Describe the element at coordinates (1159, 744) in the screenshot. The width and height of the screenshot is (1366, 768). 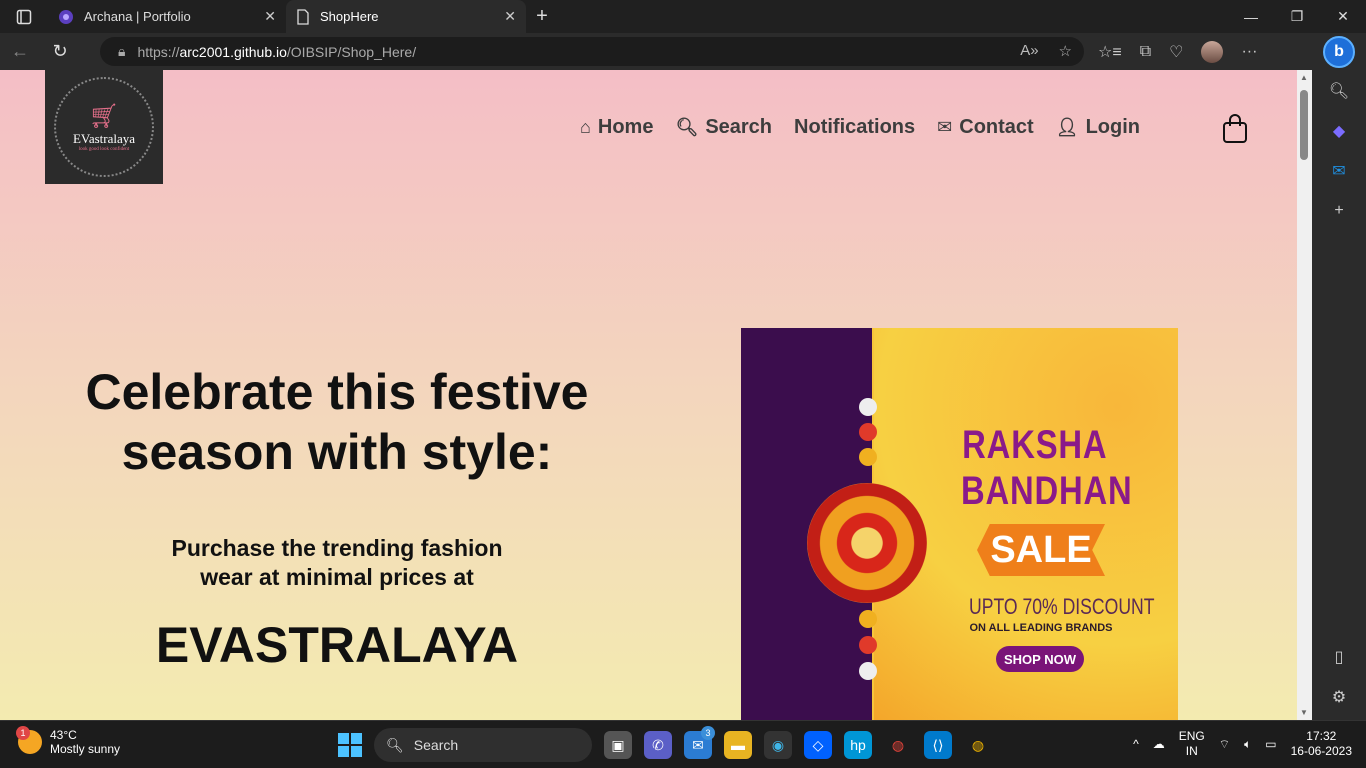
I see `onedrive-icon: ☁` at that location.